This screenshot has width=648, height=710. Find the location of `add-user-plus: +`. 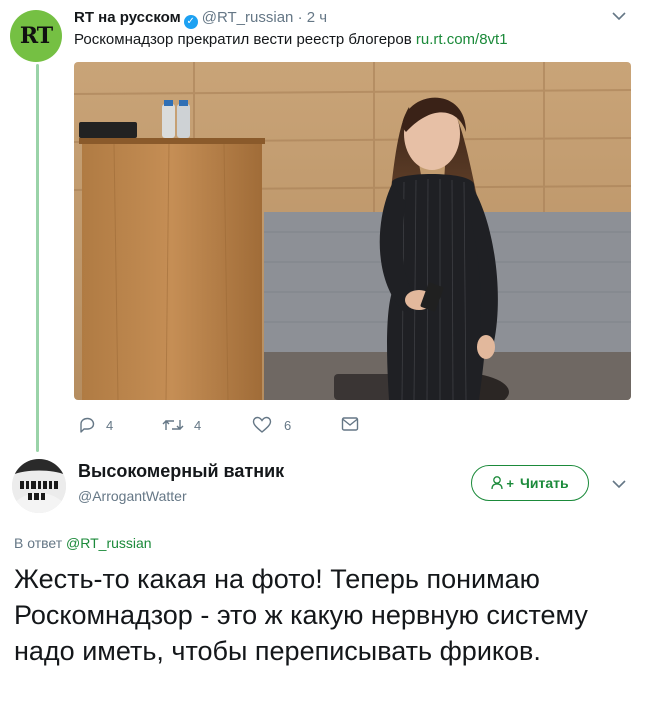

add-user-plus: + is located at coordinates (510, 483).